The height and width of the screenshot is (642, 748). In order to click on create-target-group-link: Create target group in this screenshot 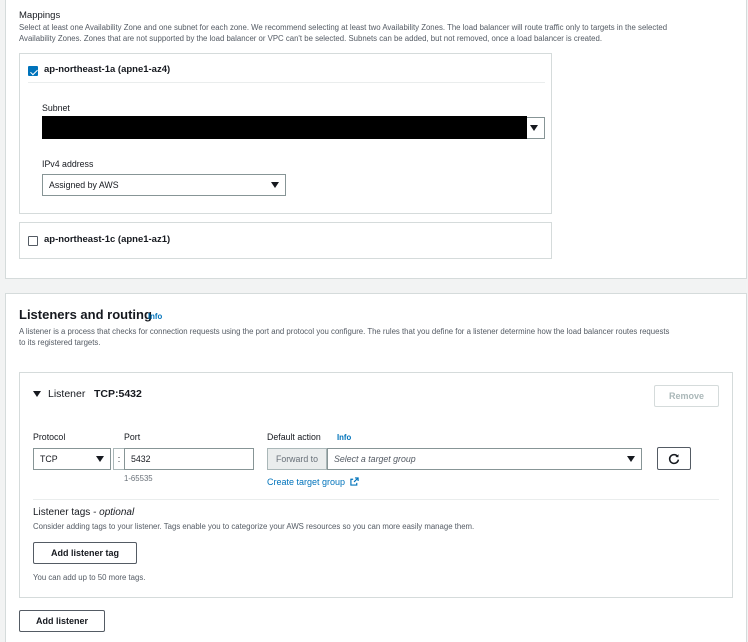, I will do `click(313, 482)`.